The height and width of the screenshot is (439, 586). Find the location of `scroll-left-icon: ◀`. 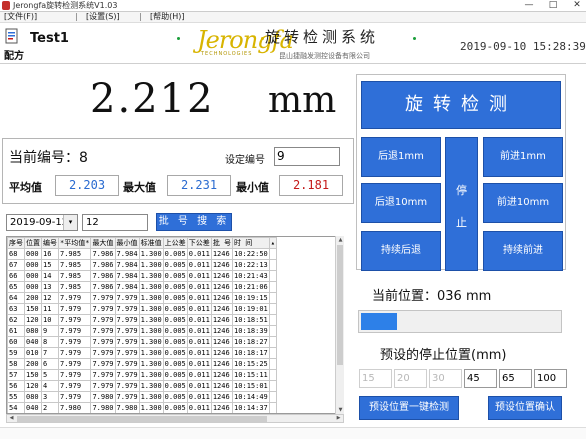

scroll-left-icon: ◀ is located at coordinates (11, 418).